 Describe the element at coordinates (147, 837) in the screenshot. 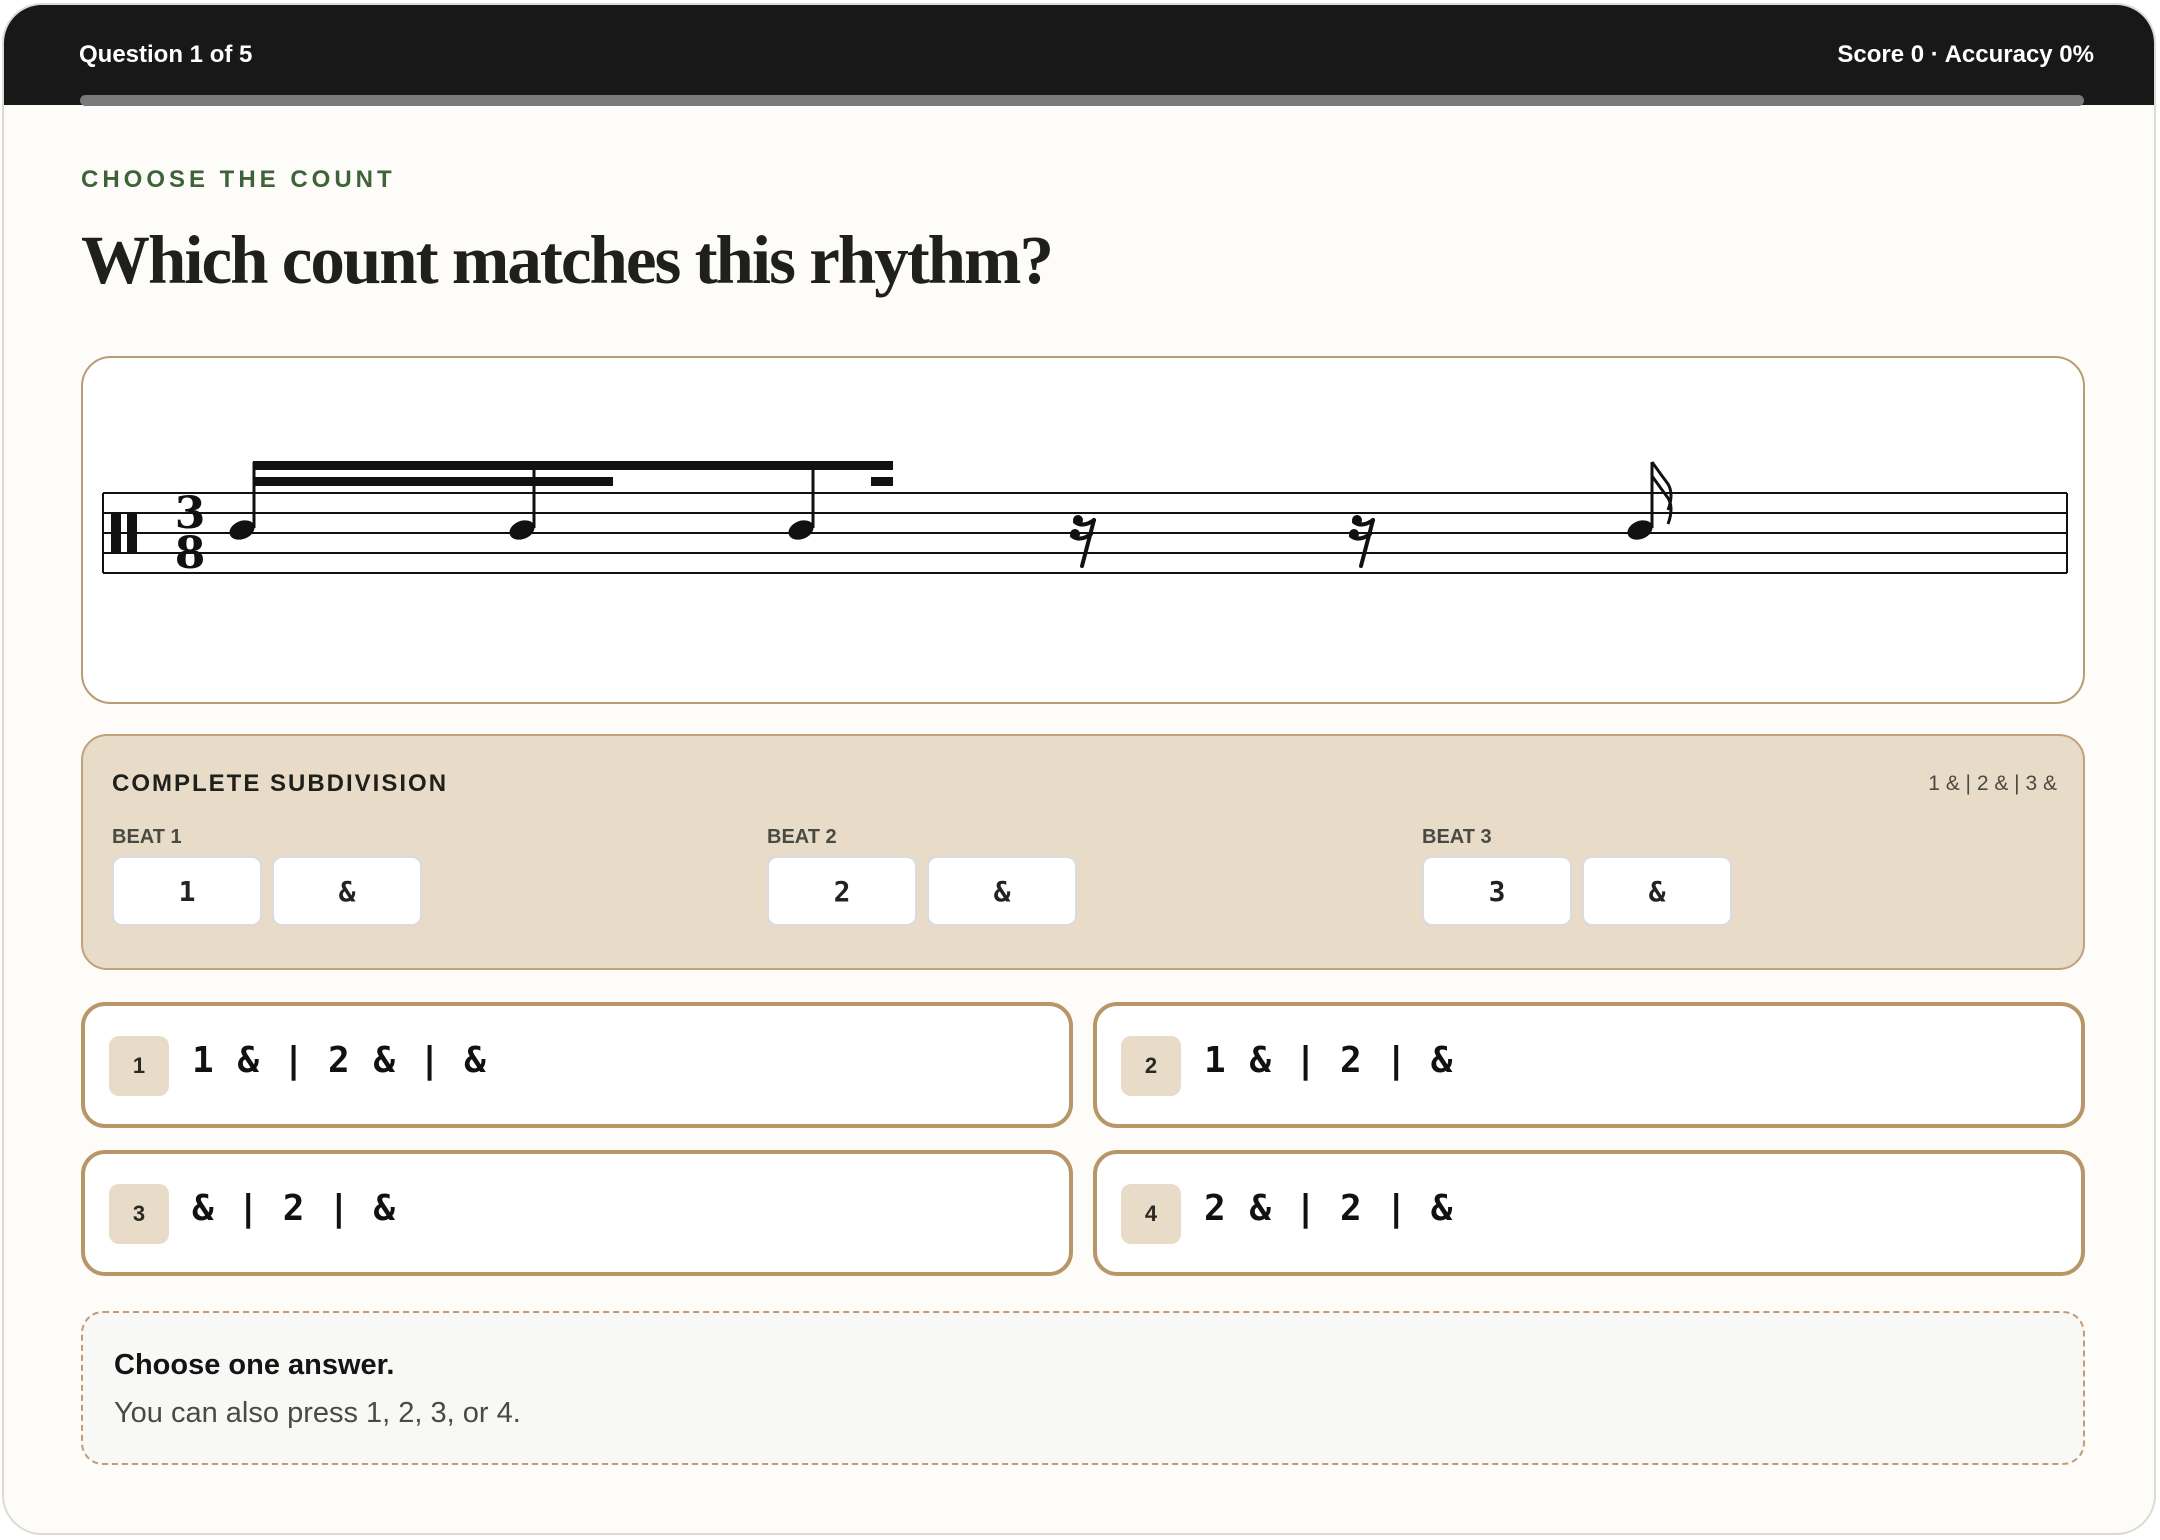

I see `beat-label: BEAT 1` at that location.